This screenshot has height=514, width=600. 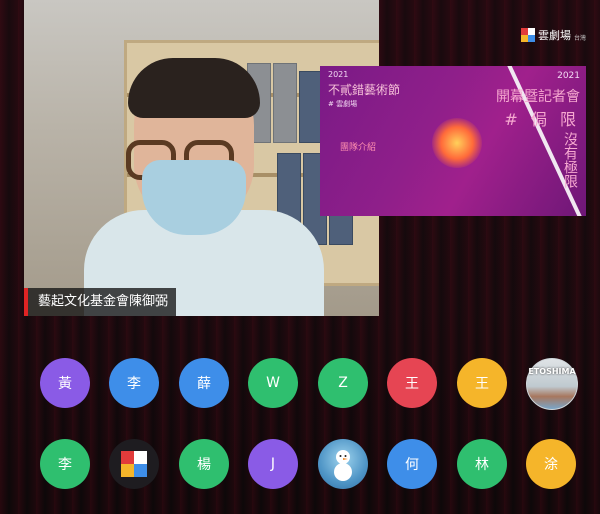 I want to click on avatar-initial: 楊, so click(x=204, y=465).